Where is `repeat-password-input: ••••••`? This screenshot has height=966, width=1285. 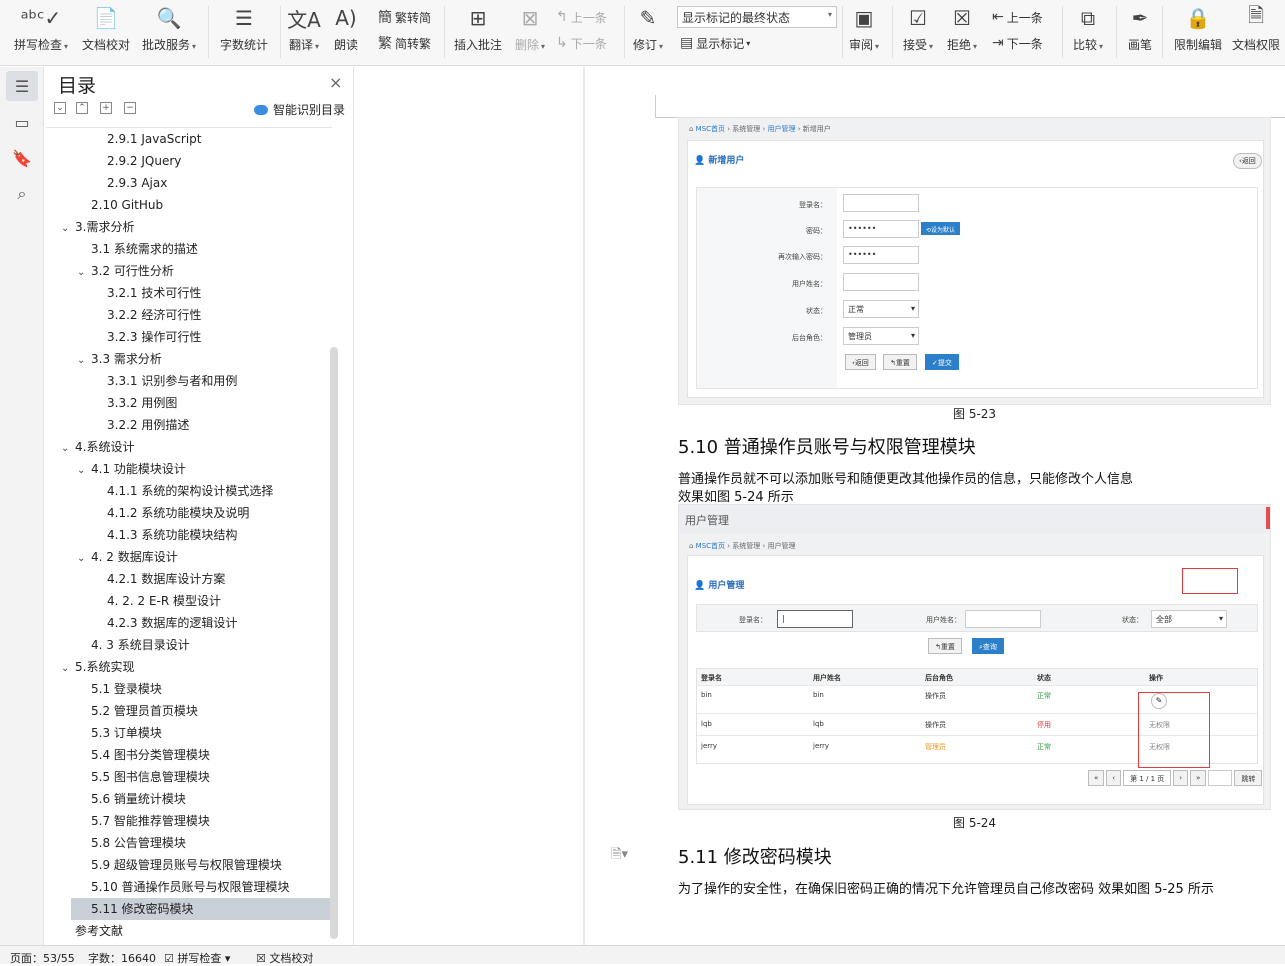 repeat-password-input: •••••• is located at coordinates (881, 255).